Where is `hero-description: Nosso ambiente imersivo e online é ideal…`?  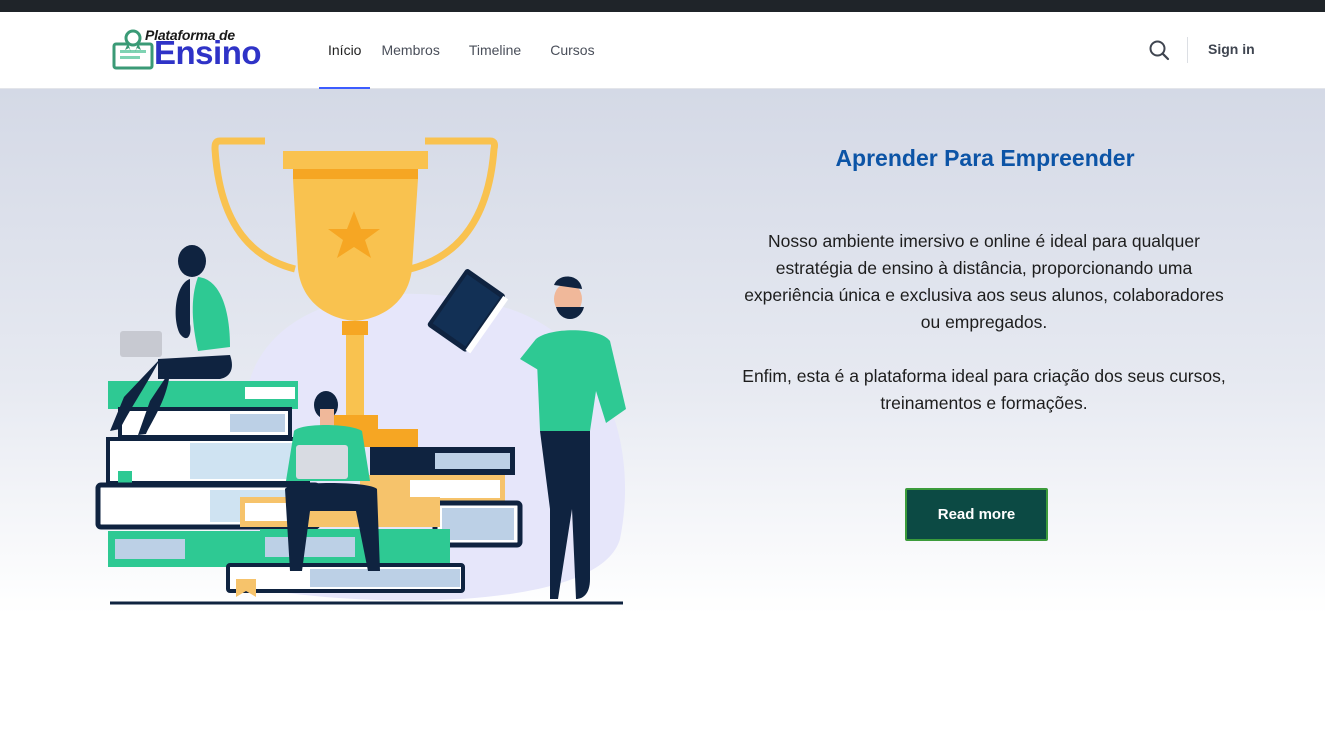 hero-description: Nosso ambiente imersivo e online é ideal… is located at coordinates (984, 336).